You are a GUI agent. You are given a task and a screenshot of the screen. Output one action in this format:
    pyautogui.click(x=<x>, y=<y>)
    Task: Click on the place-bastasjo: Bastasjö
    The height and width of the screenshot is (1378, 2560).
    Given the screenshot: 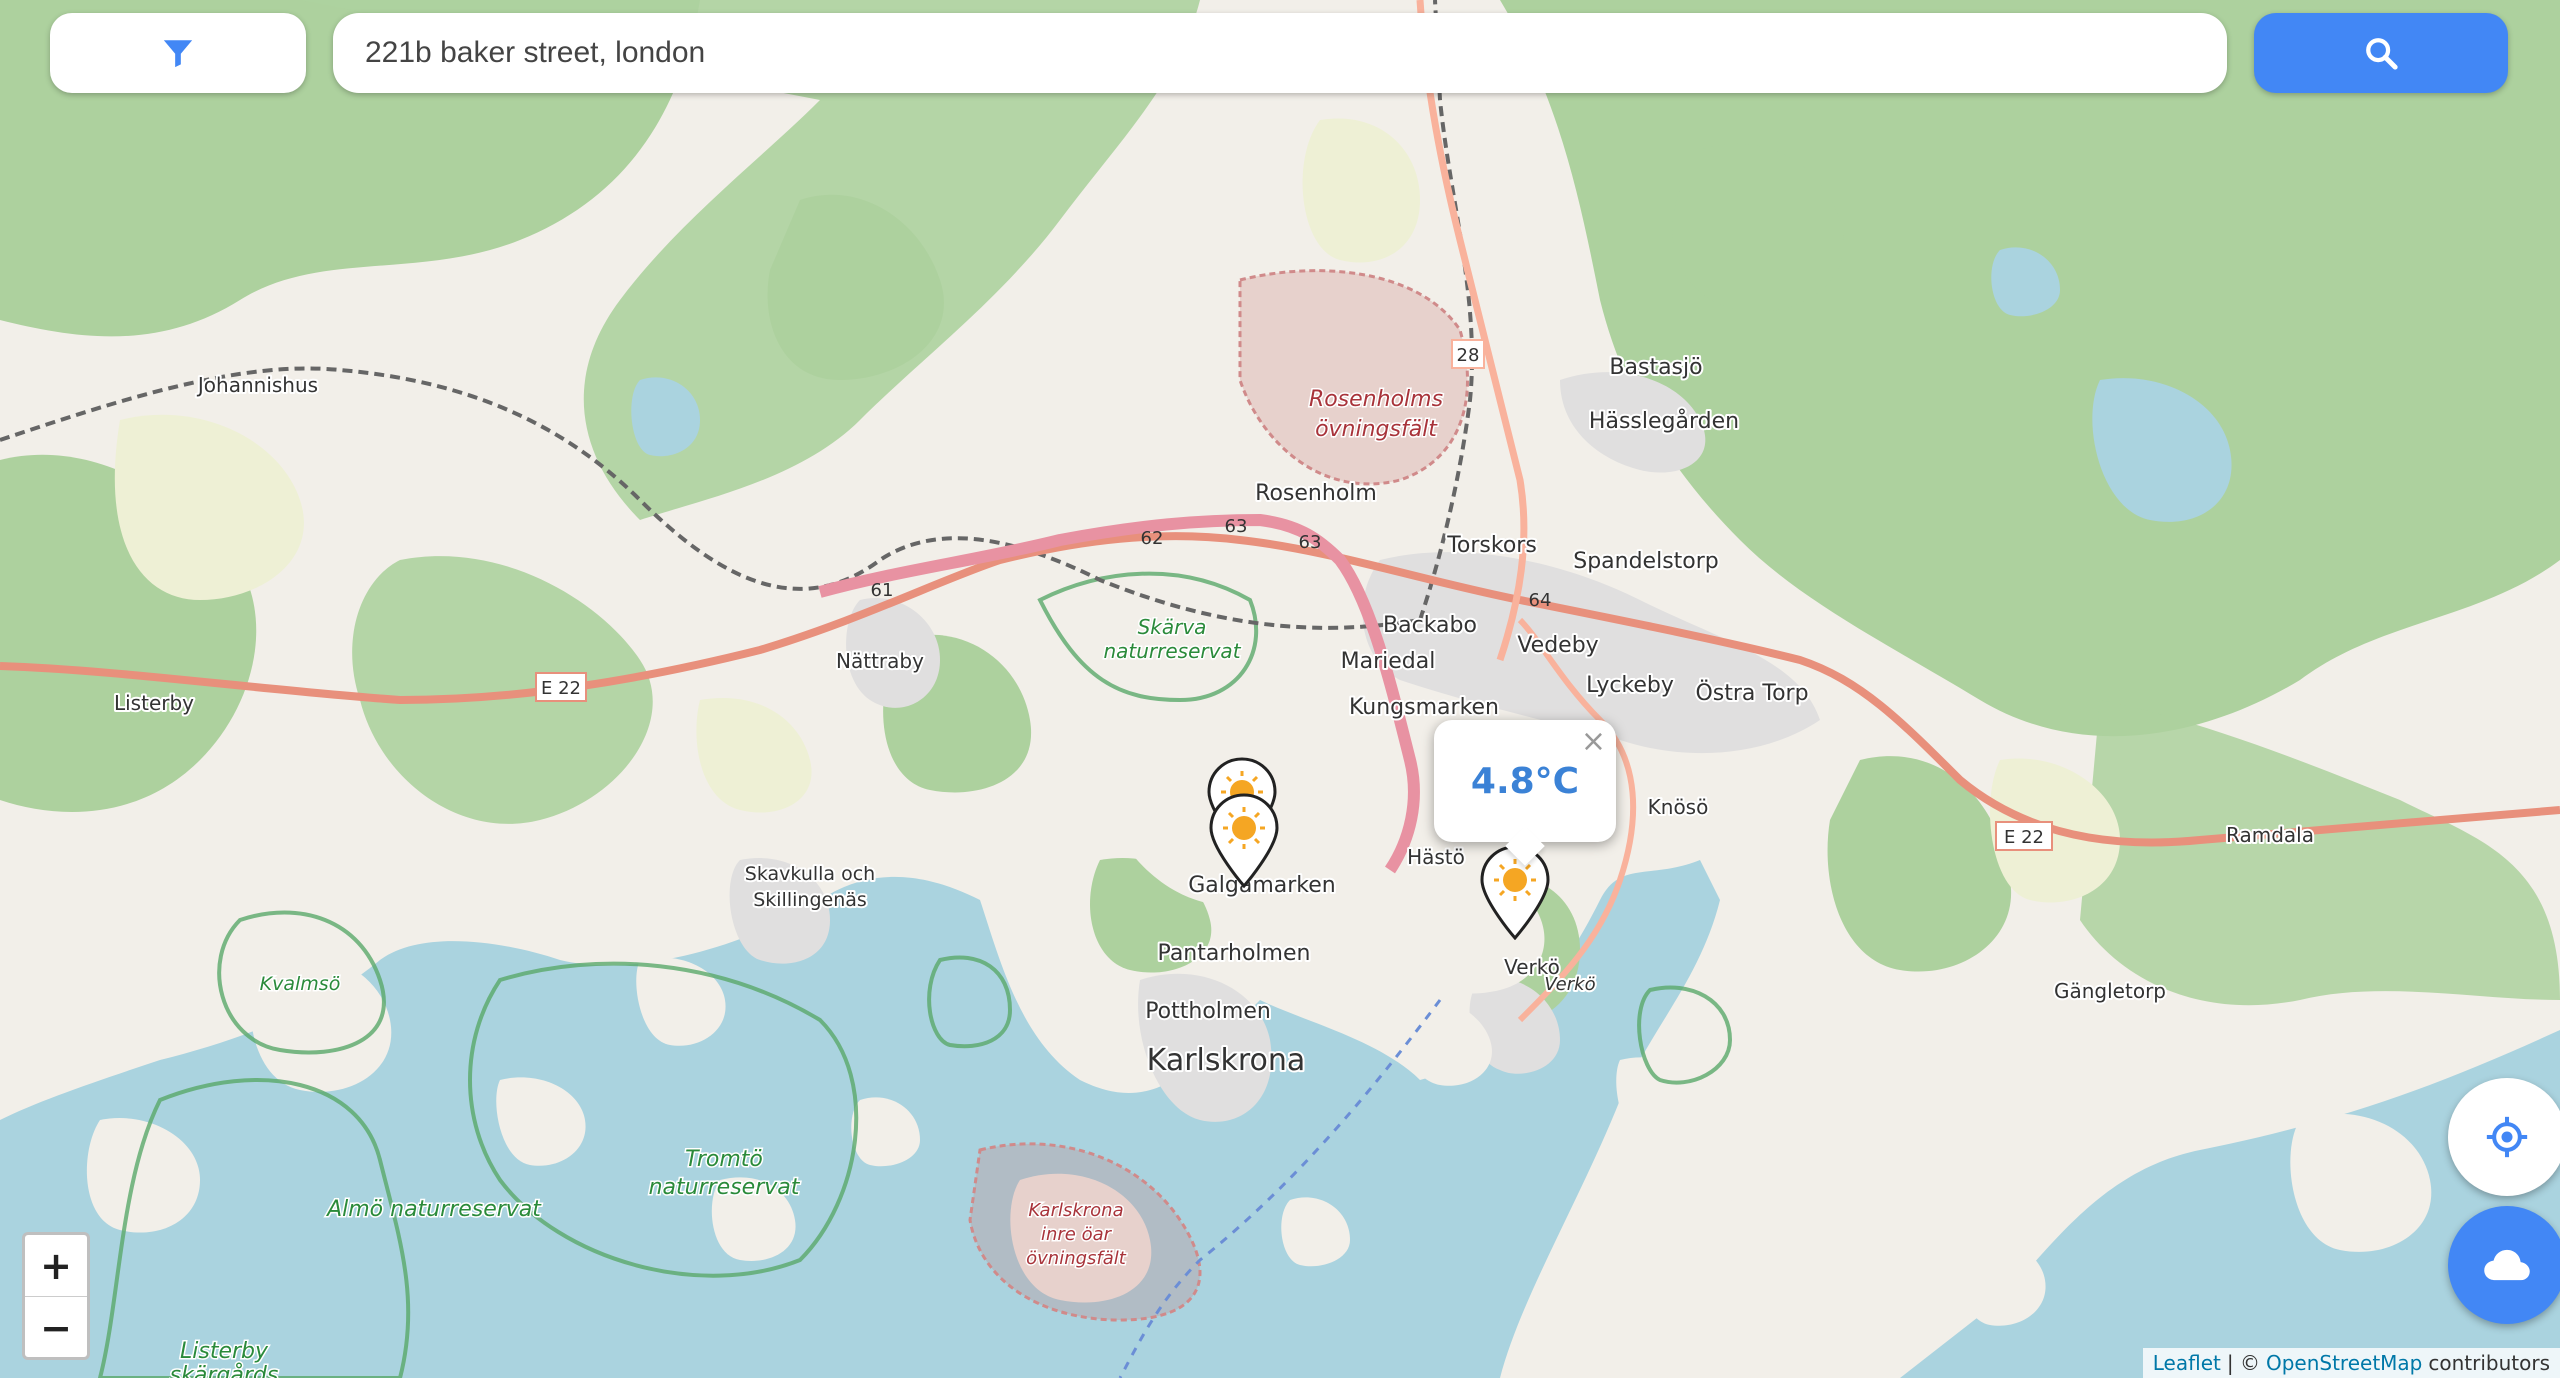 What is the action you would take?
    pyautogui.click(x=1655, y=367)
    